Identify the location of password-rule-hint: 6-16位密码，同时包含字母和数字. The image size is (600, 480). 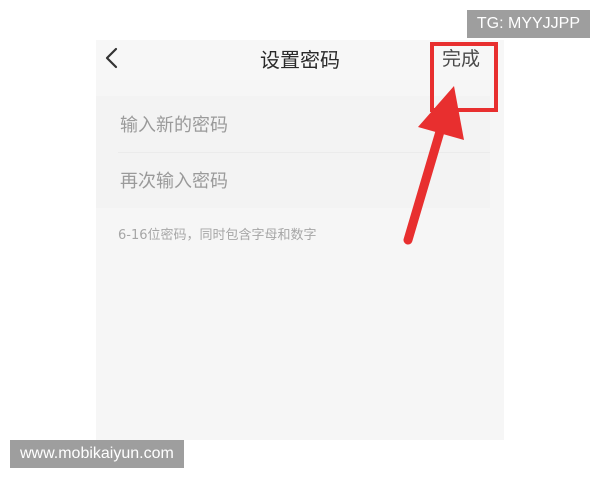
(217, 235).